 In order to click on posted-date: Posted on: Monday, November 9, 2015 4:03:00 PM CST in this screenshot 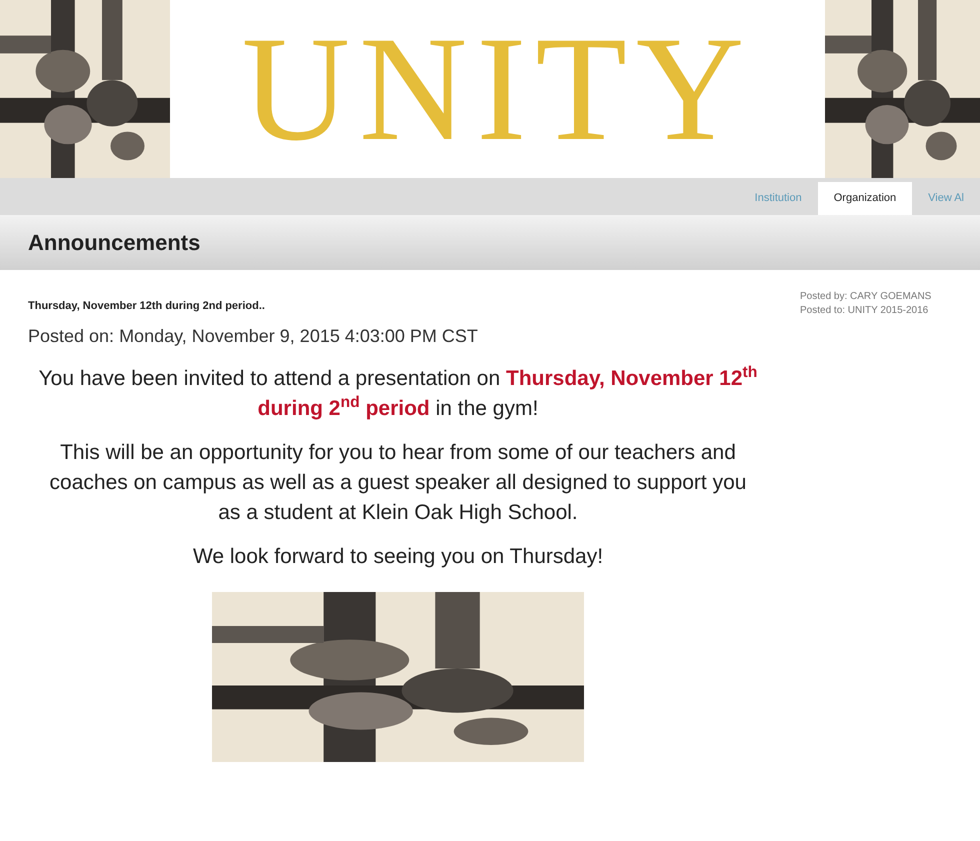, I will do `click(253, 336)`.